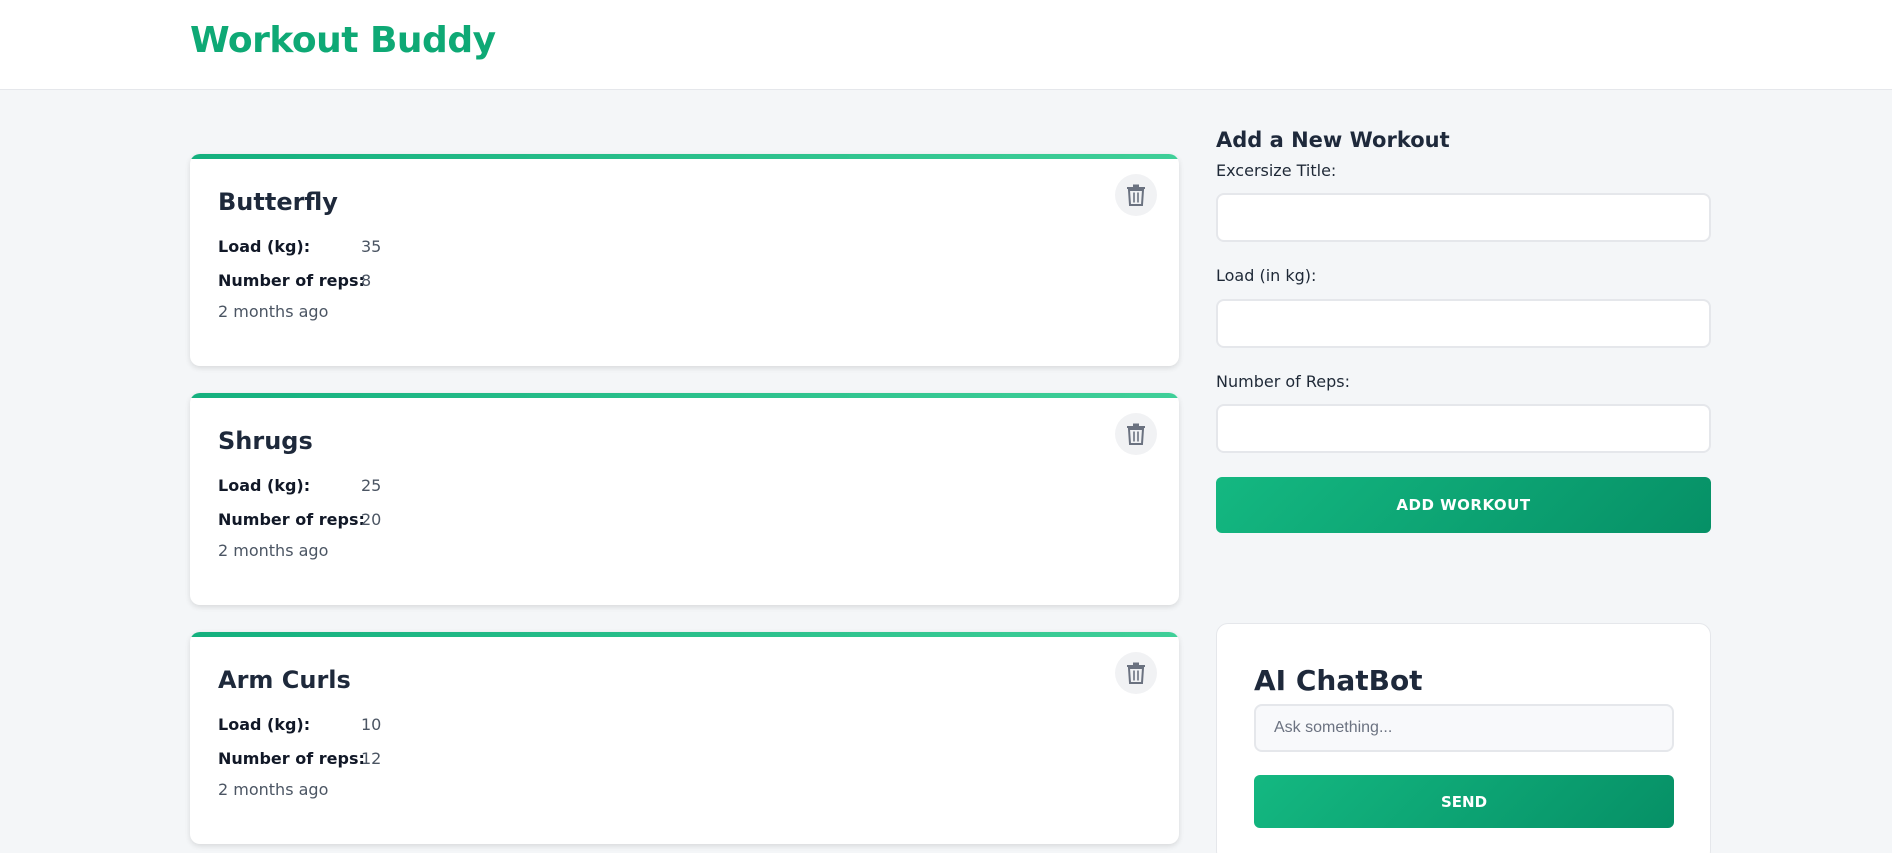  What do you see at coordinates (1463, 217) in the screenshot?
I see `title-field` at bounding box center [1463, 217].